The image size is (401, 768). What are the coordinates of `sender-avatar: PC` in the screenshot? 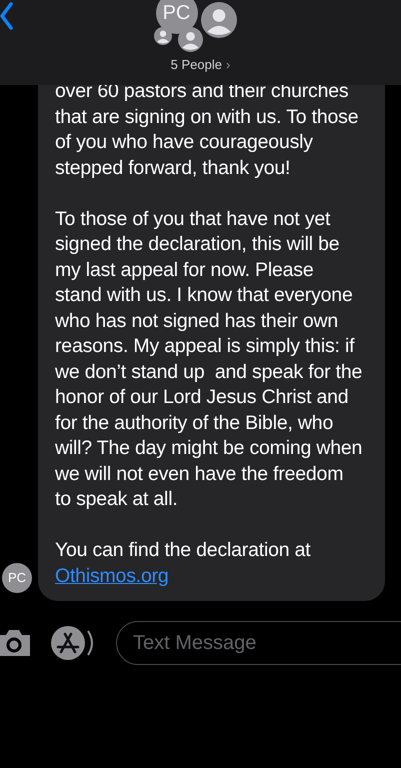 It's located at (17, 578).